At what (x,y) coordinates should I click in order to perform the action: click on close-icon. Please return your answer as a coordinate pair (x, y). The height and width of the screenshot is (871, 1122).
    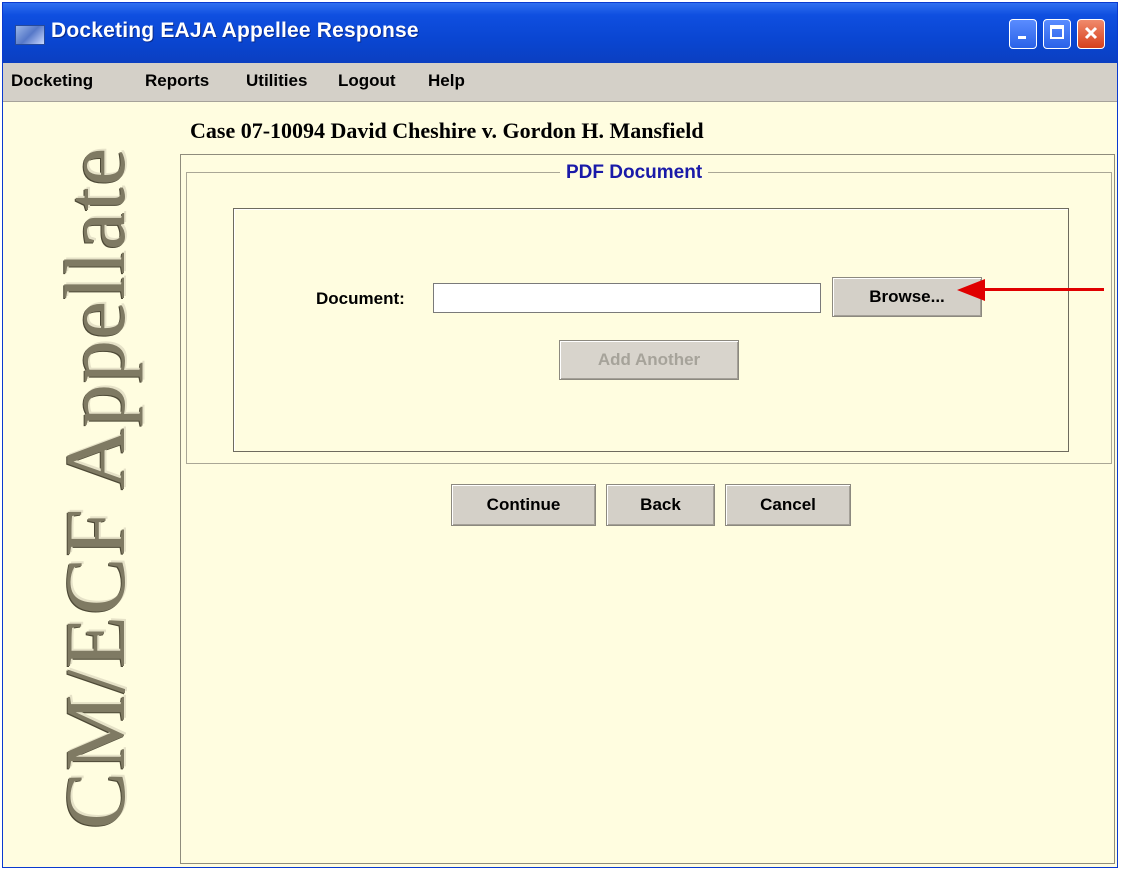
    Looking at the image, I should click on (1091, 34).